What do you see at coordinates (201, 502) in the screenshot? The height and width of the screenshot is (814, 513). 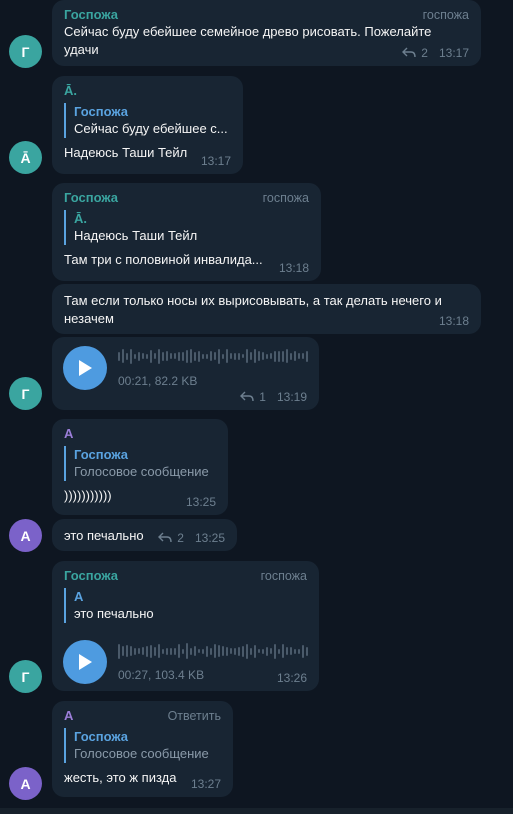 I see `message-meta: 13:25` at bounding box center [201, 502].